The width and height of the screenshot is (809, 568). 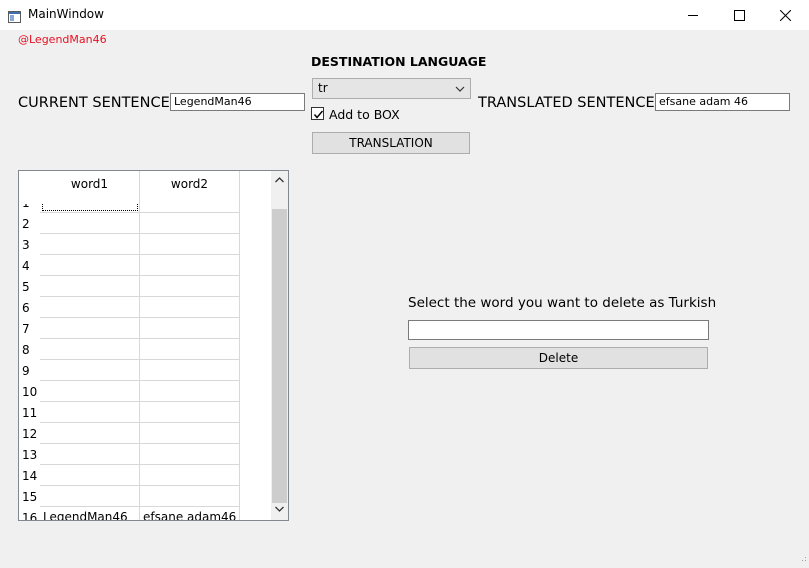 I want to click on table-vertical-scrollbar, so click(x=279, y=345).